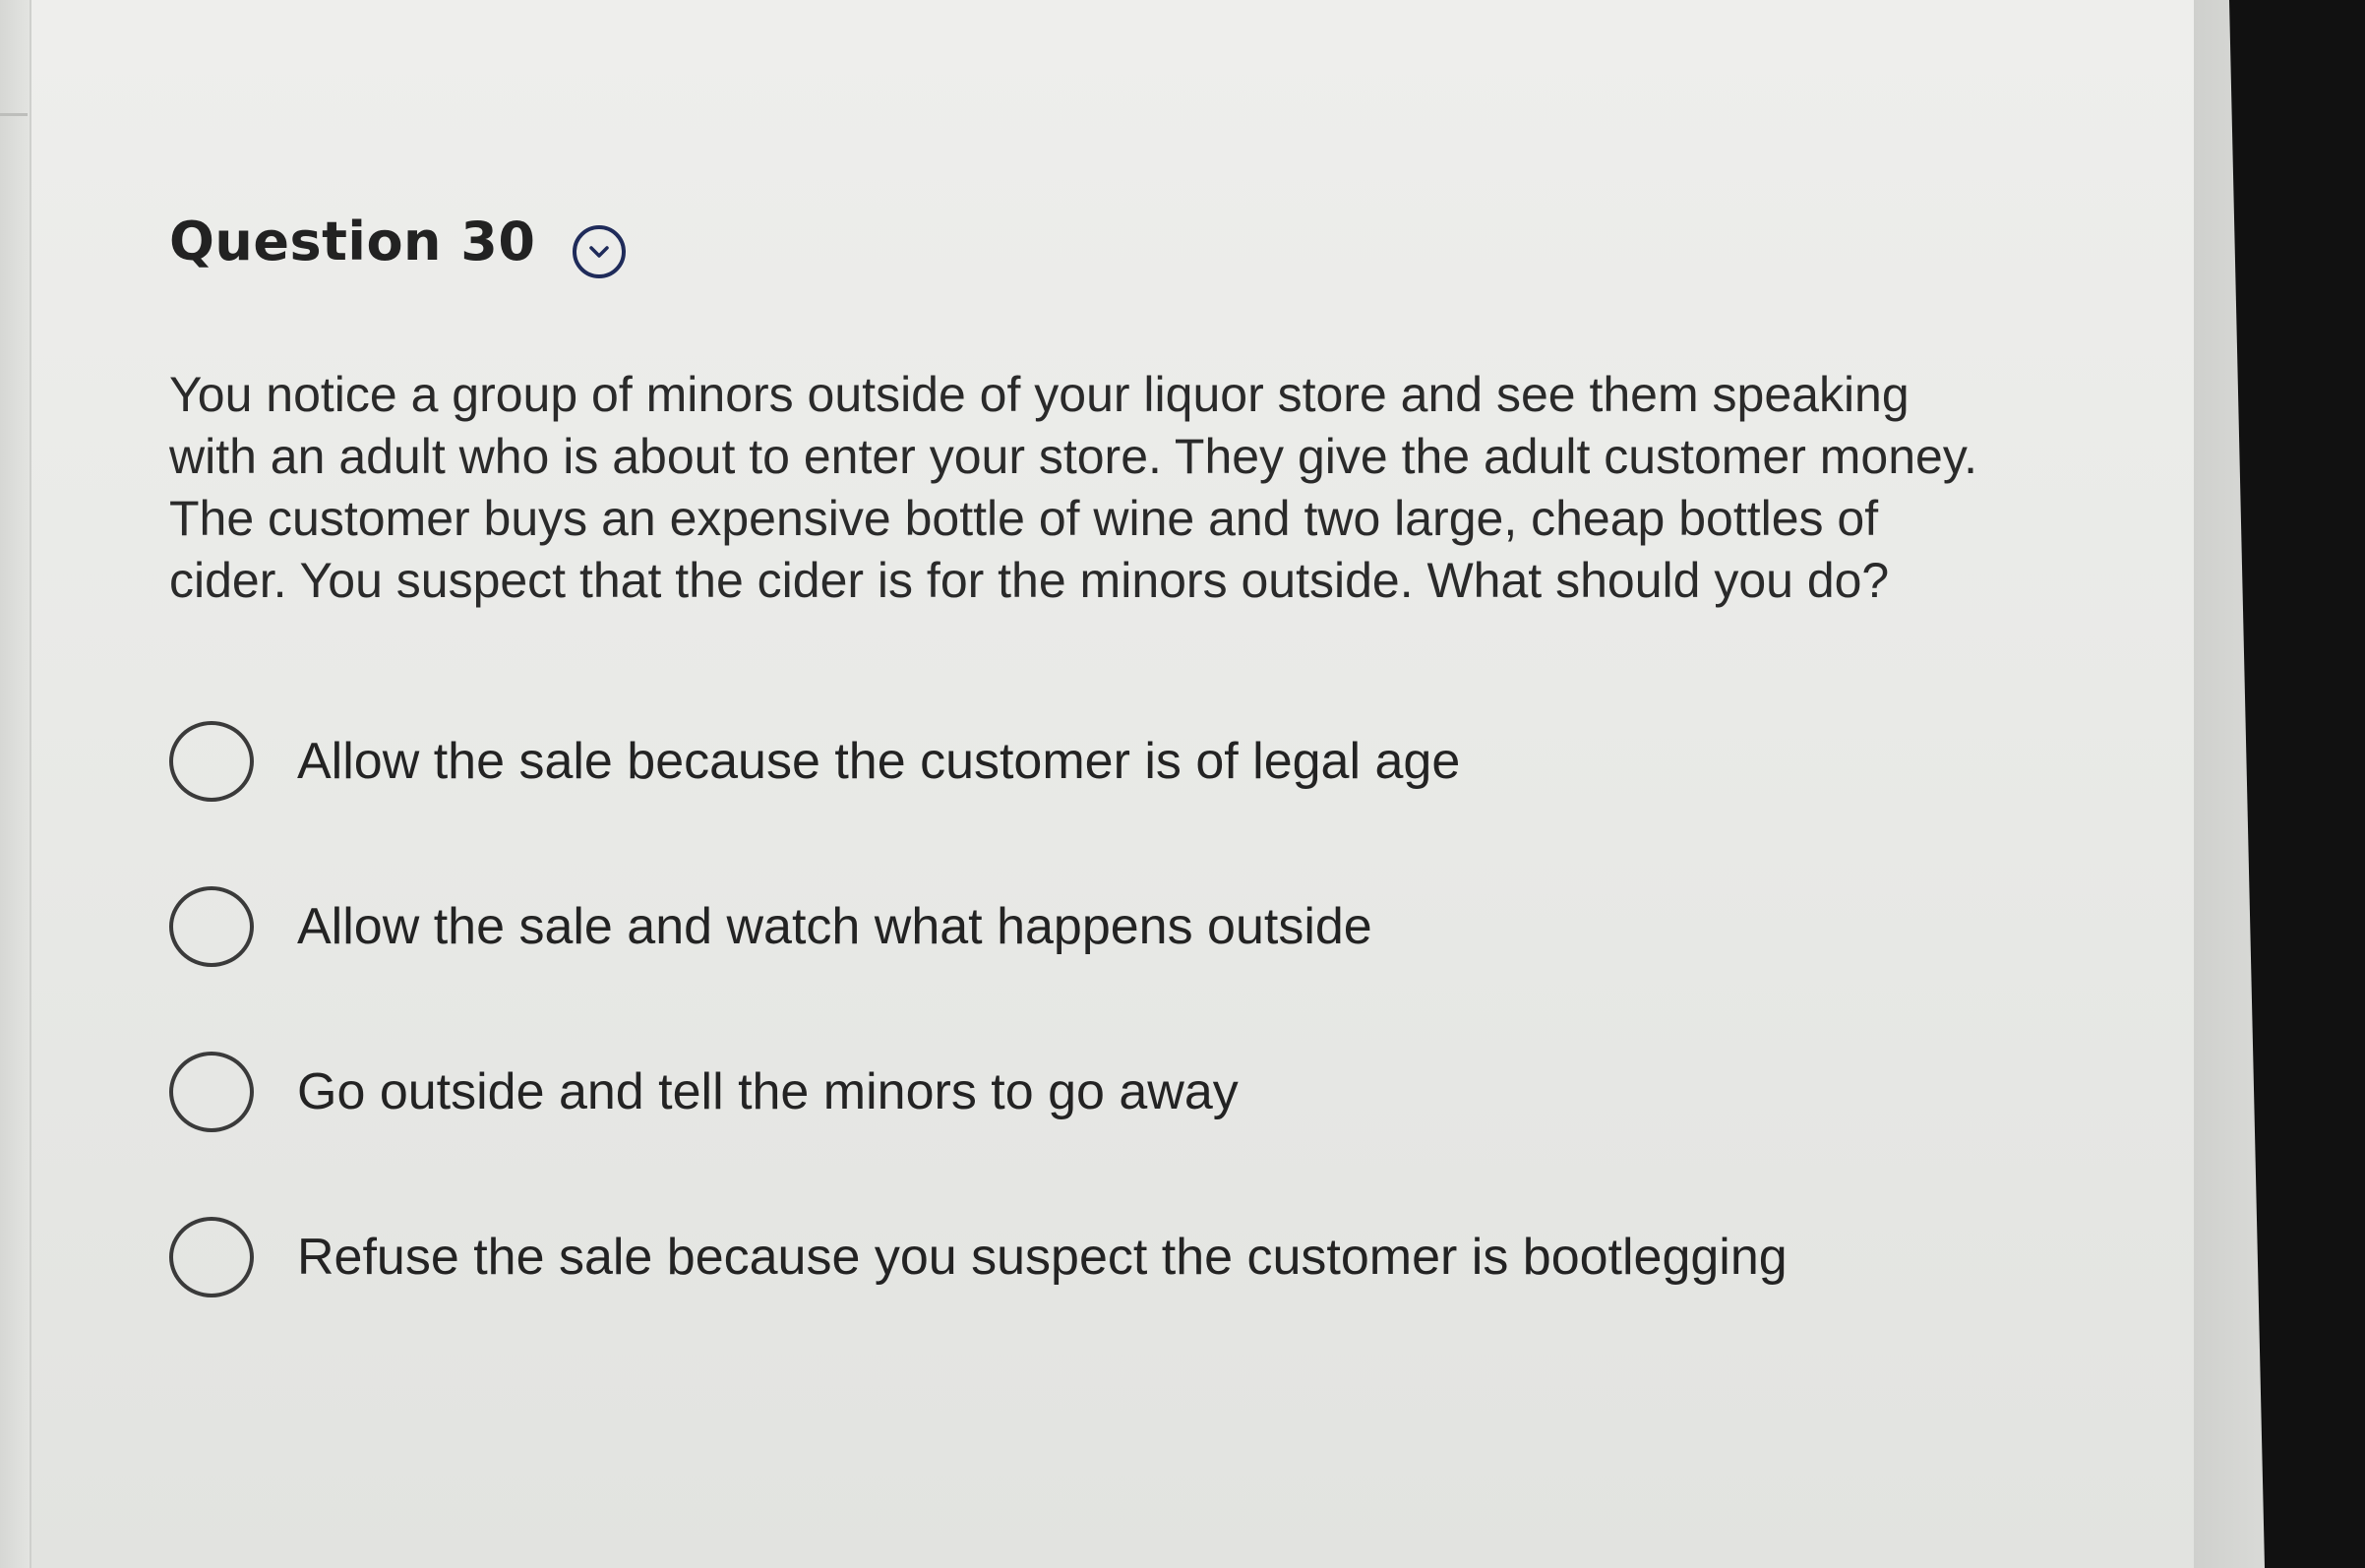  I want to click on question-toggle-button, so click(600, 252).